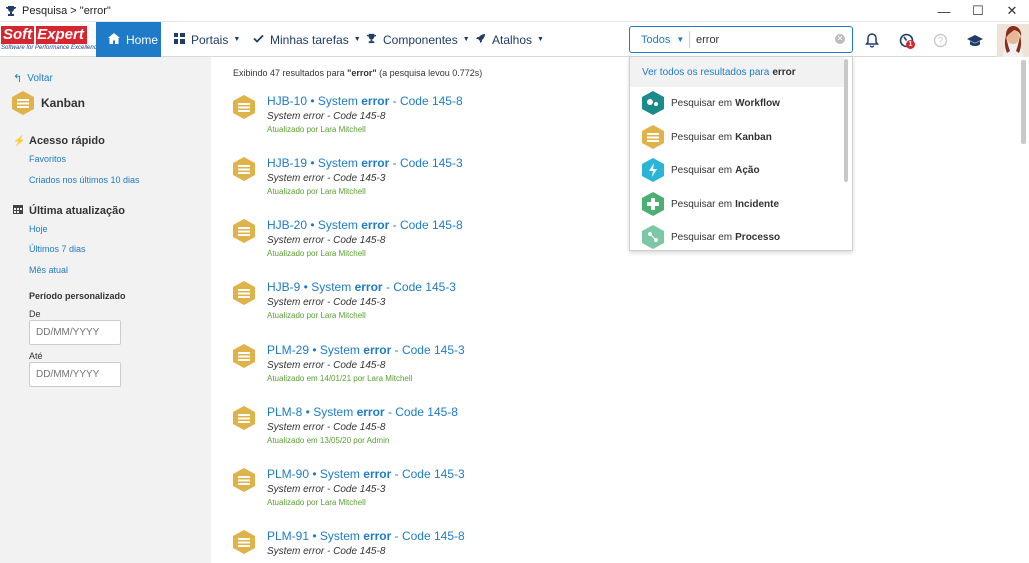 The image size is (1029, 563). What do you see at coordinates (846, 120) in the screenshot?
I see `dropdown-scrollbar` at bounding box center [846, 120].